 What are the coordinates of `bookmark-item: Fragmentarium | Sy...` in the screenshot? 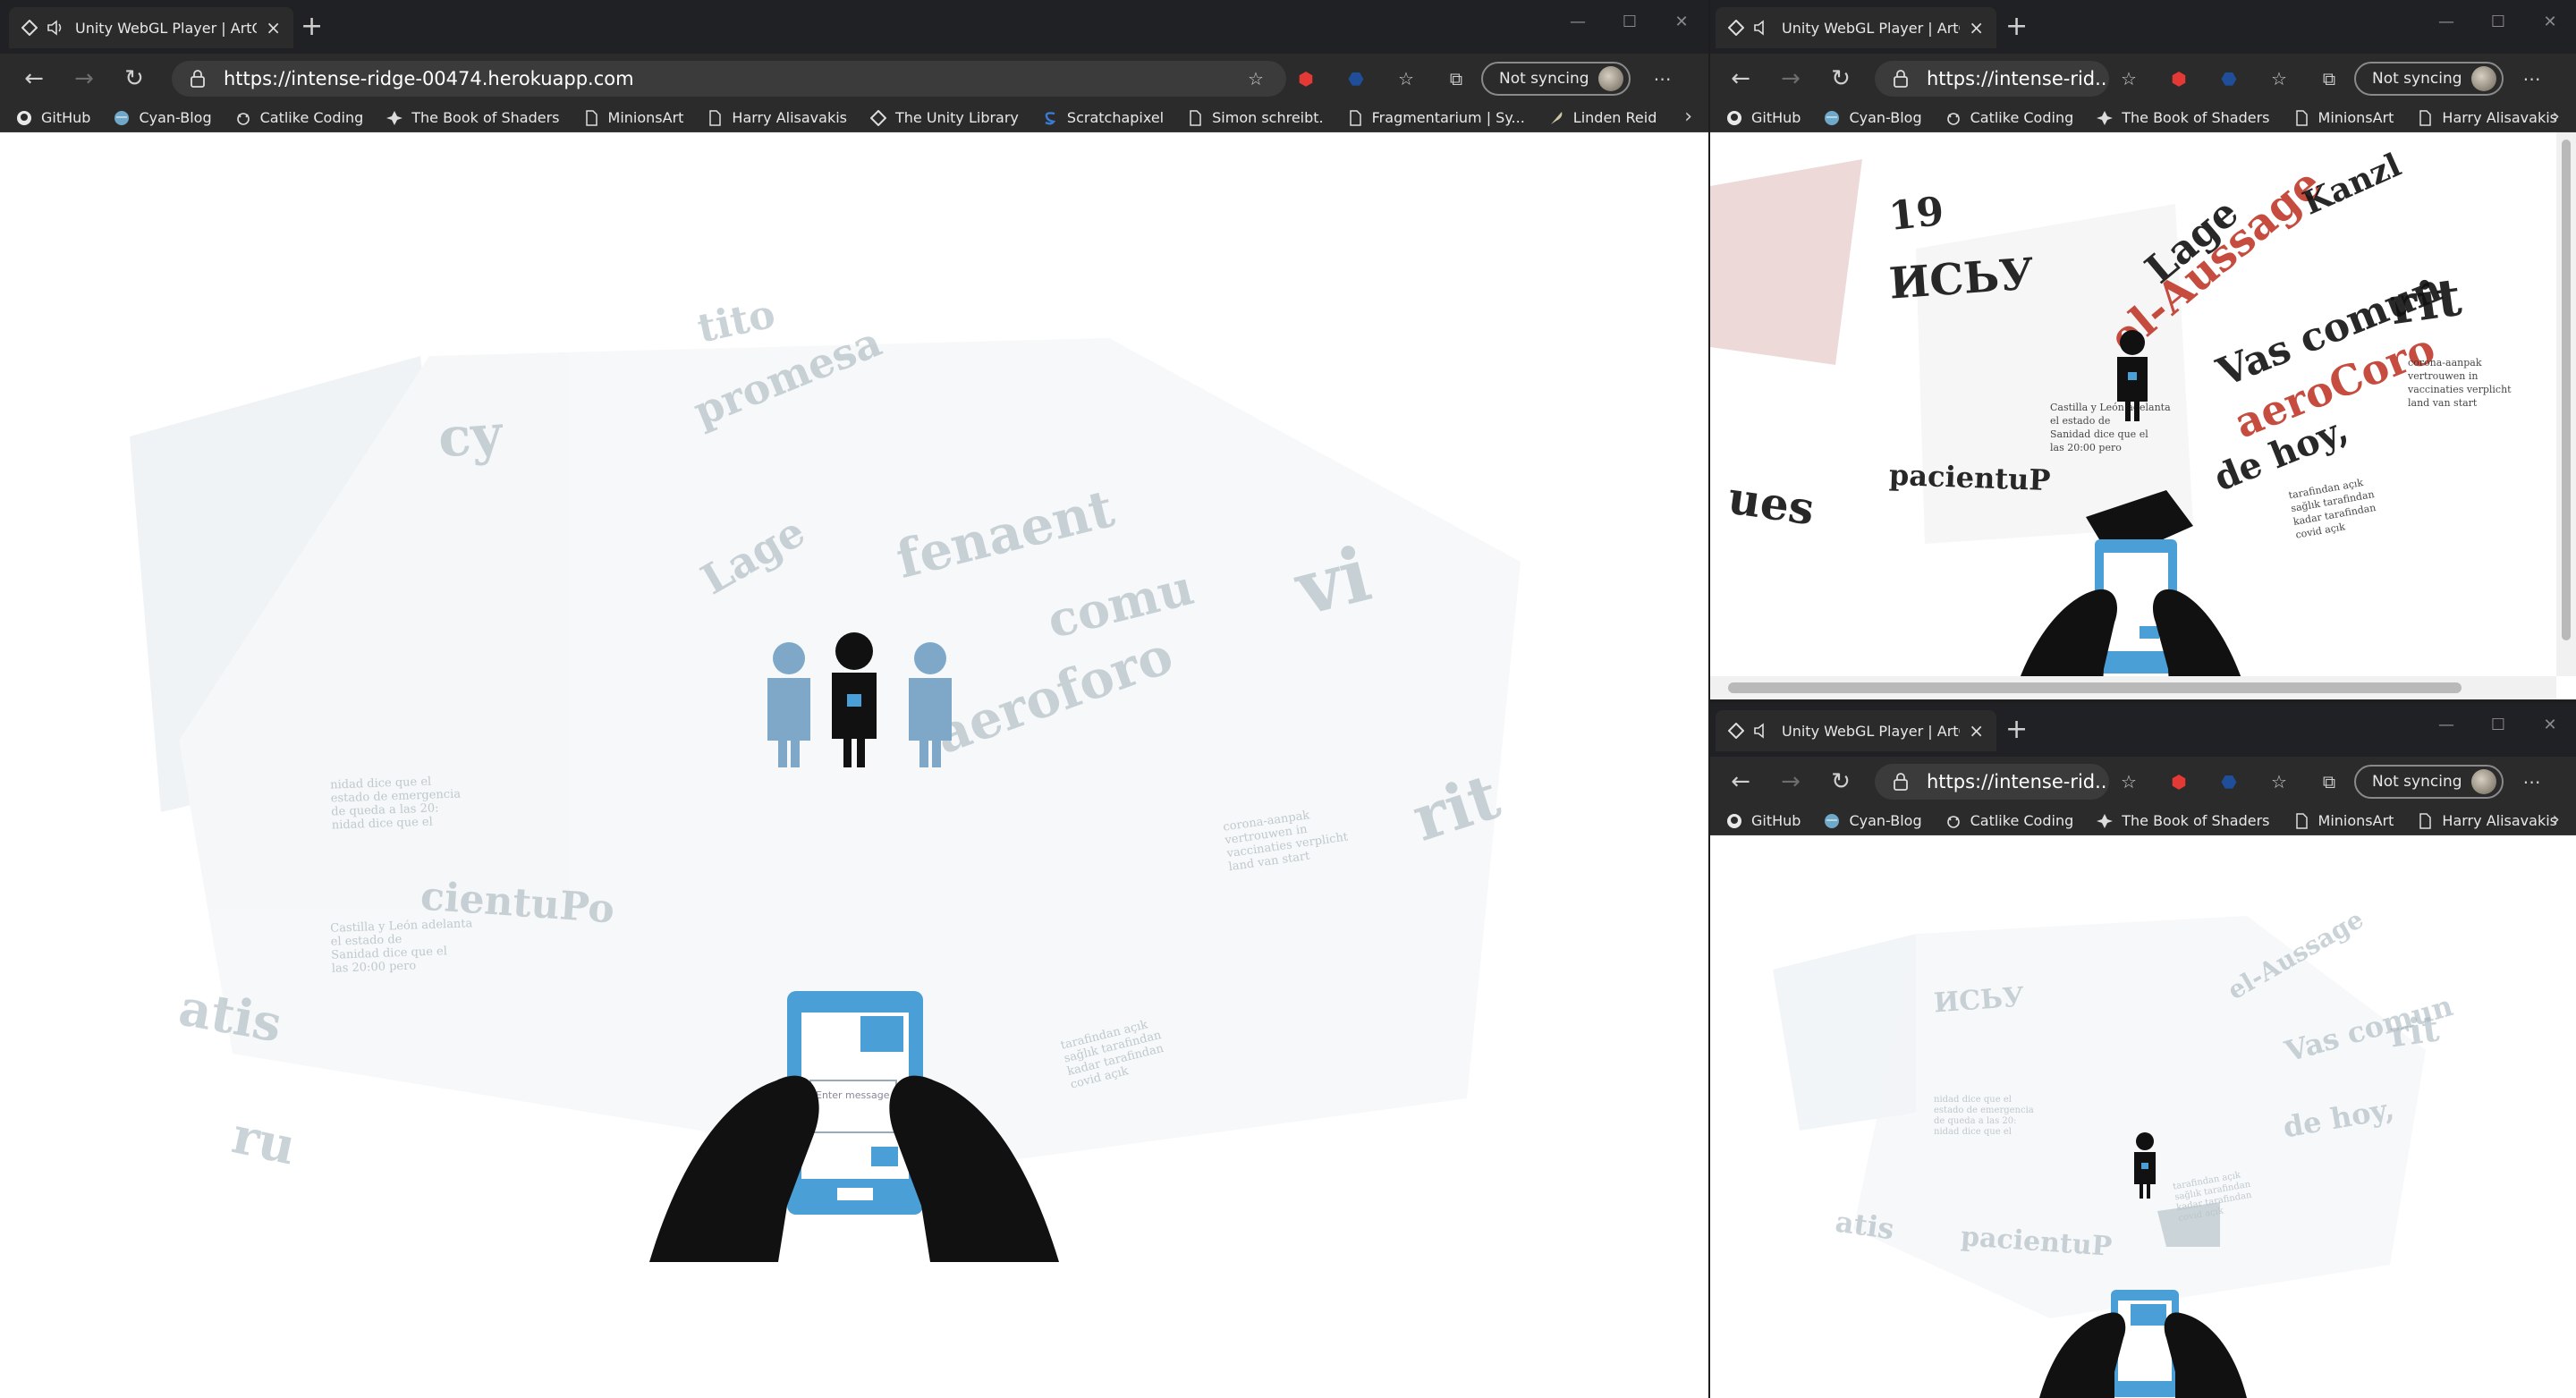 It's located at (1436, 117).